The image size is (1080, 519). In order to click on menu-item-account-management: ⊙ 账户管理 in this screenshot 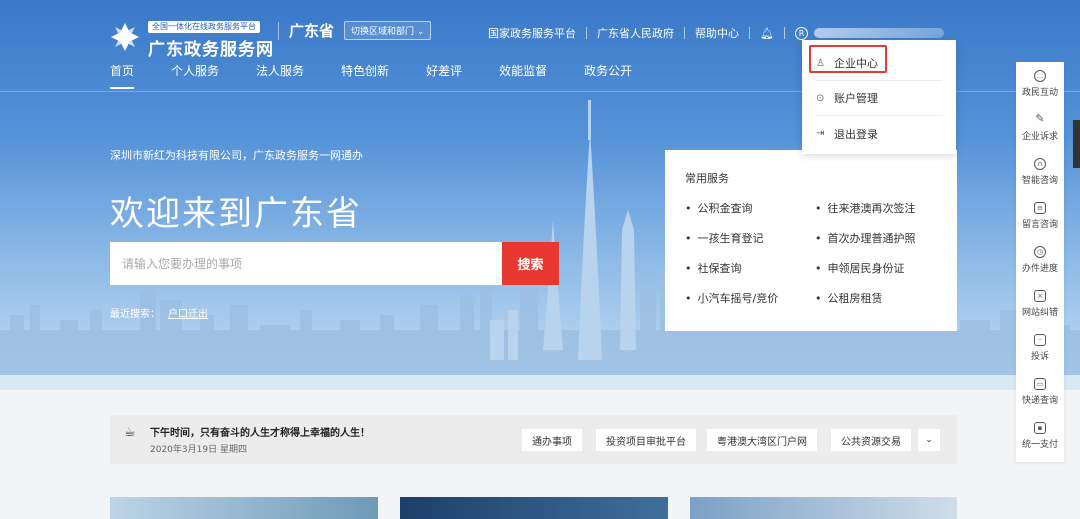, I will do `click(879, 98)`.